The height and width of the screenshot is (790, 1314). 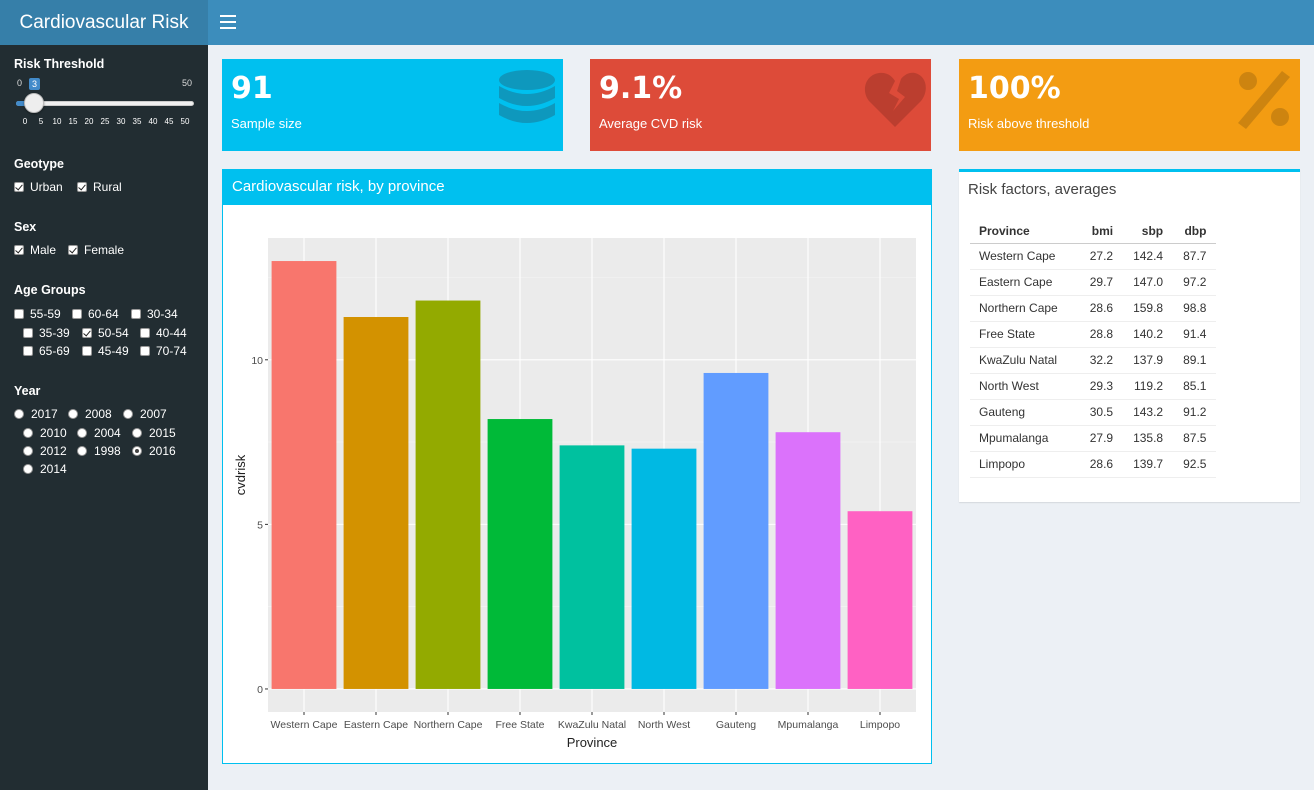 I want to click on option-label: Male, so click(x=43, y=250).